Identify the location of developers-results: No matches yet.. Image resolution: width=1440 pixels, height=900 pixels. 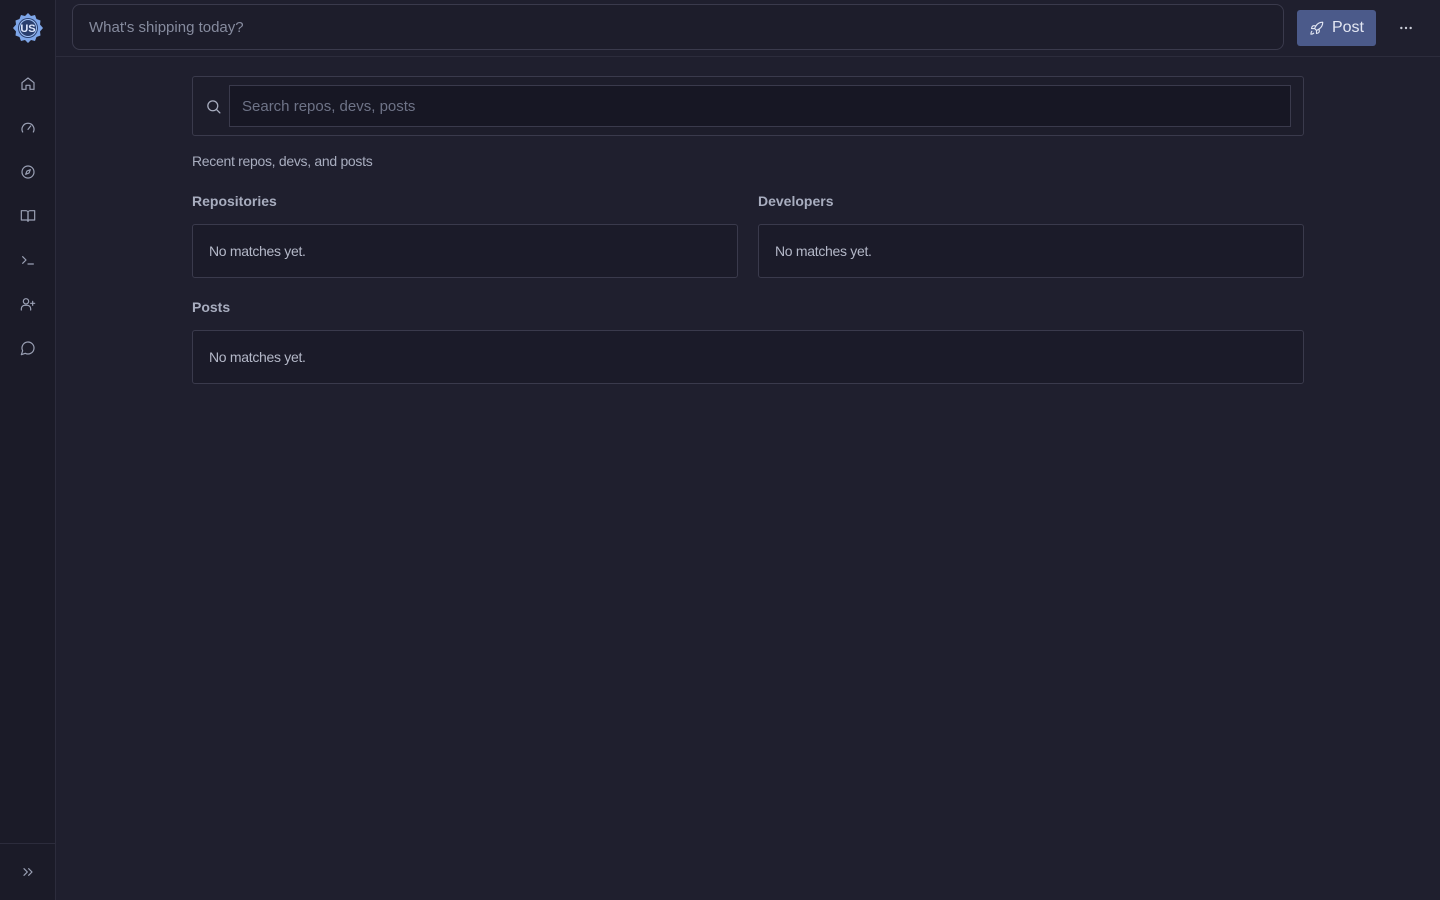
(1031, 251).